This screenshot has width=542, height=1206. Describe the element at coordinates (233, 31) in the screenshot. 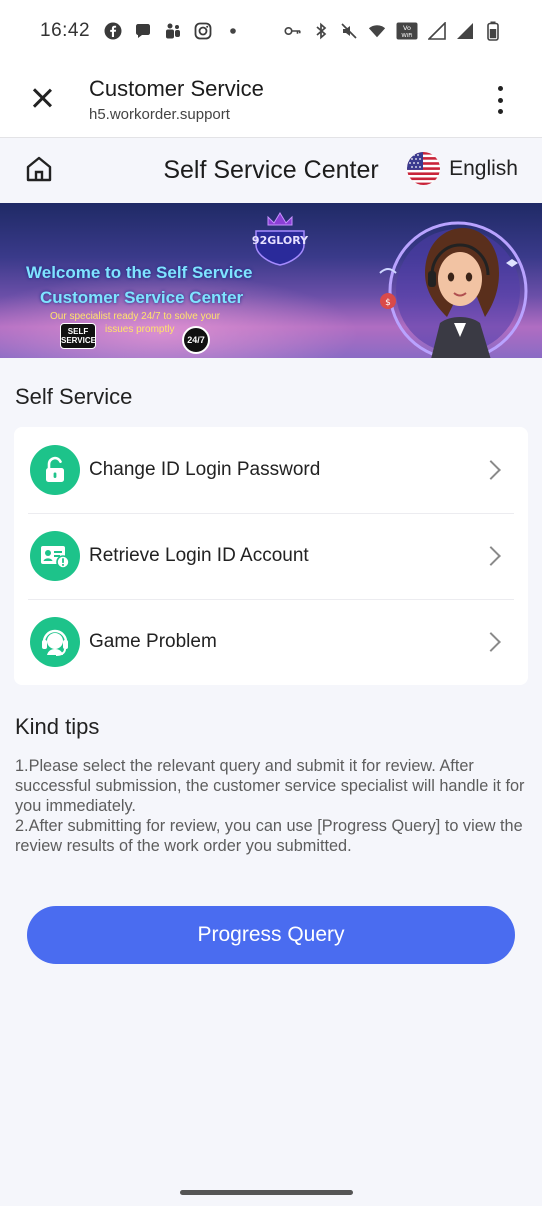

I see `dot-icon` at that location.